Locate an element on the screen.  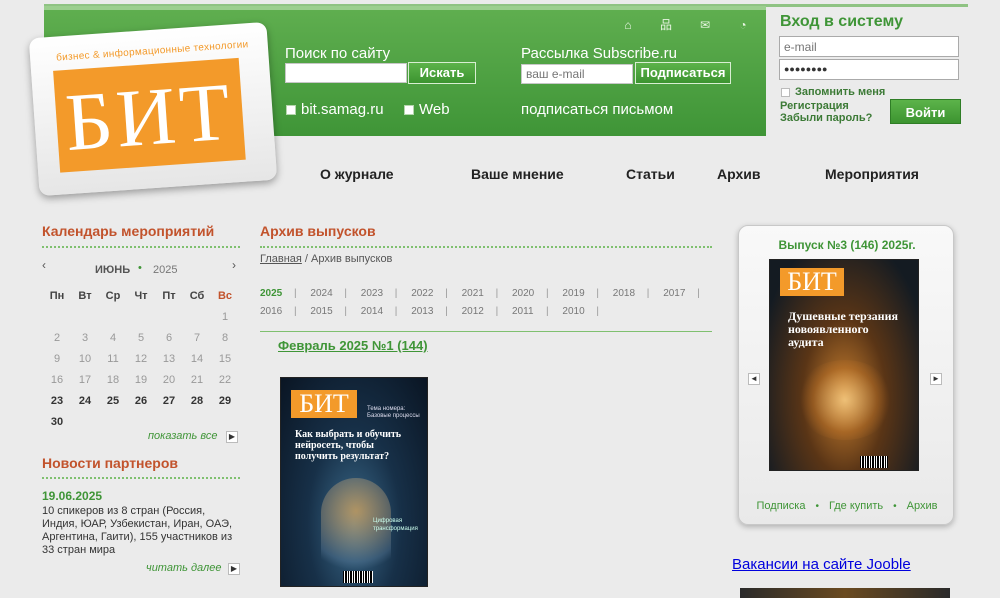
calendar-day: 30 is located at coordinates (57, 422).